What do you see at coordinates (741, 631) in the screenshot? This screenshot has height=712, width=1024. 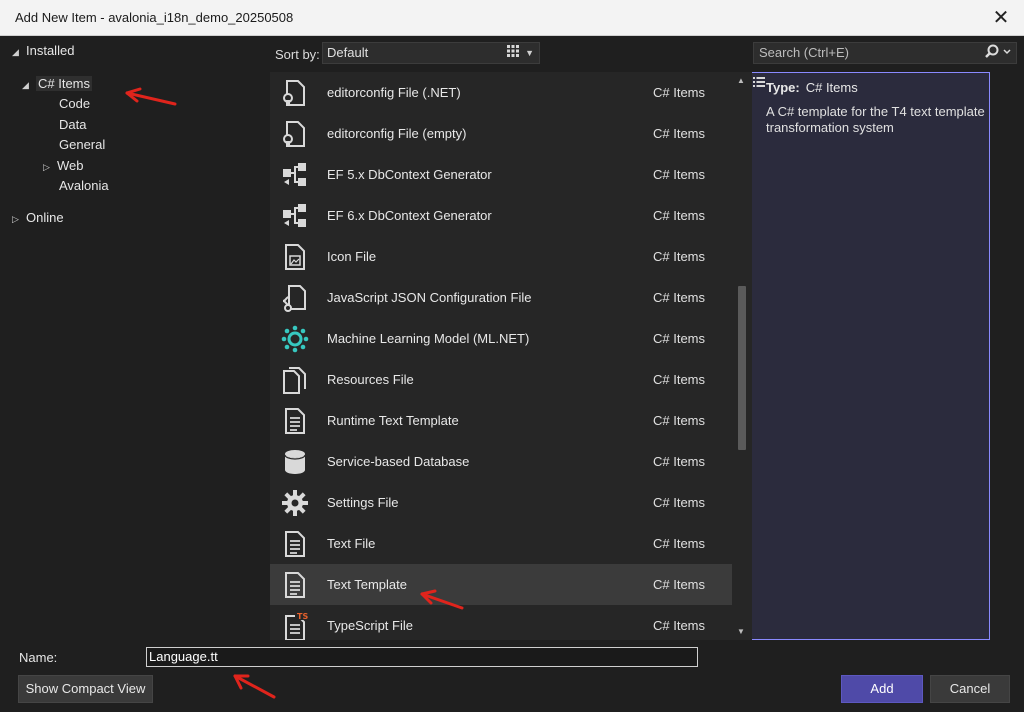 I see `scroll-down-icon: ▼` at bounding box center [741, 631].